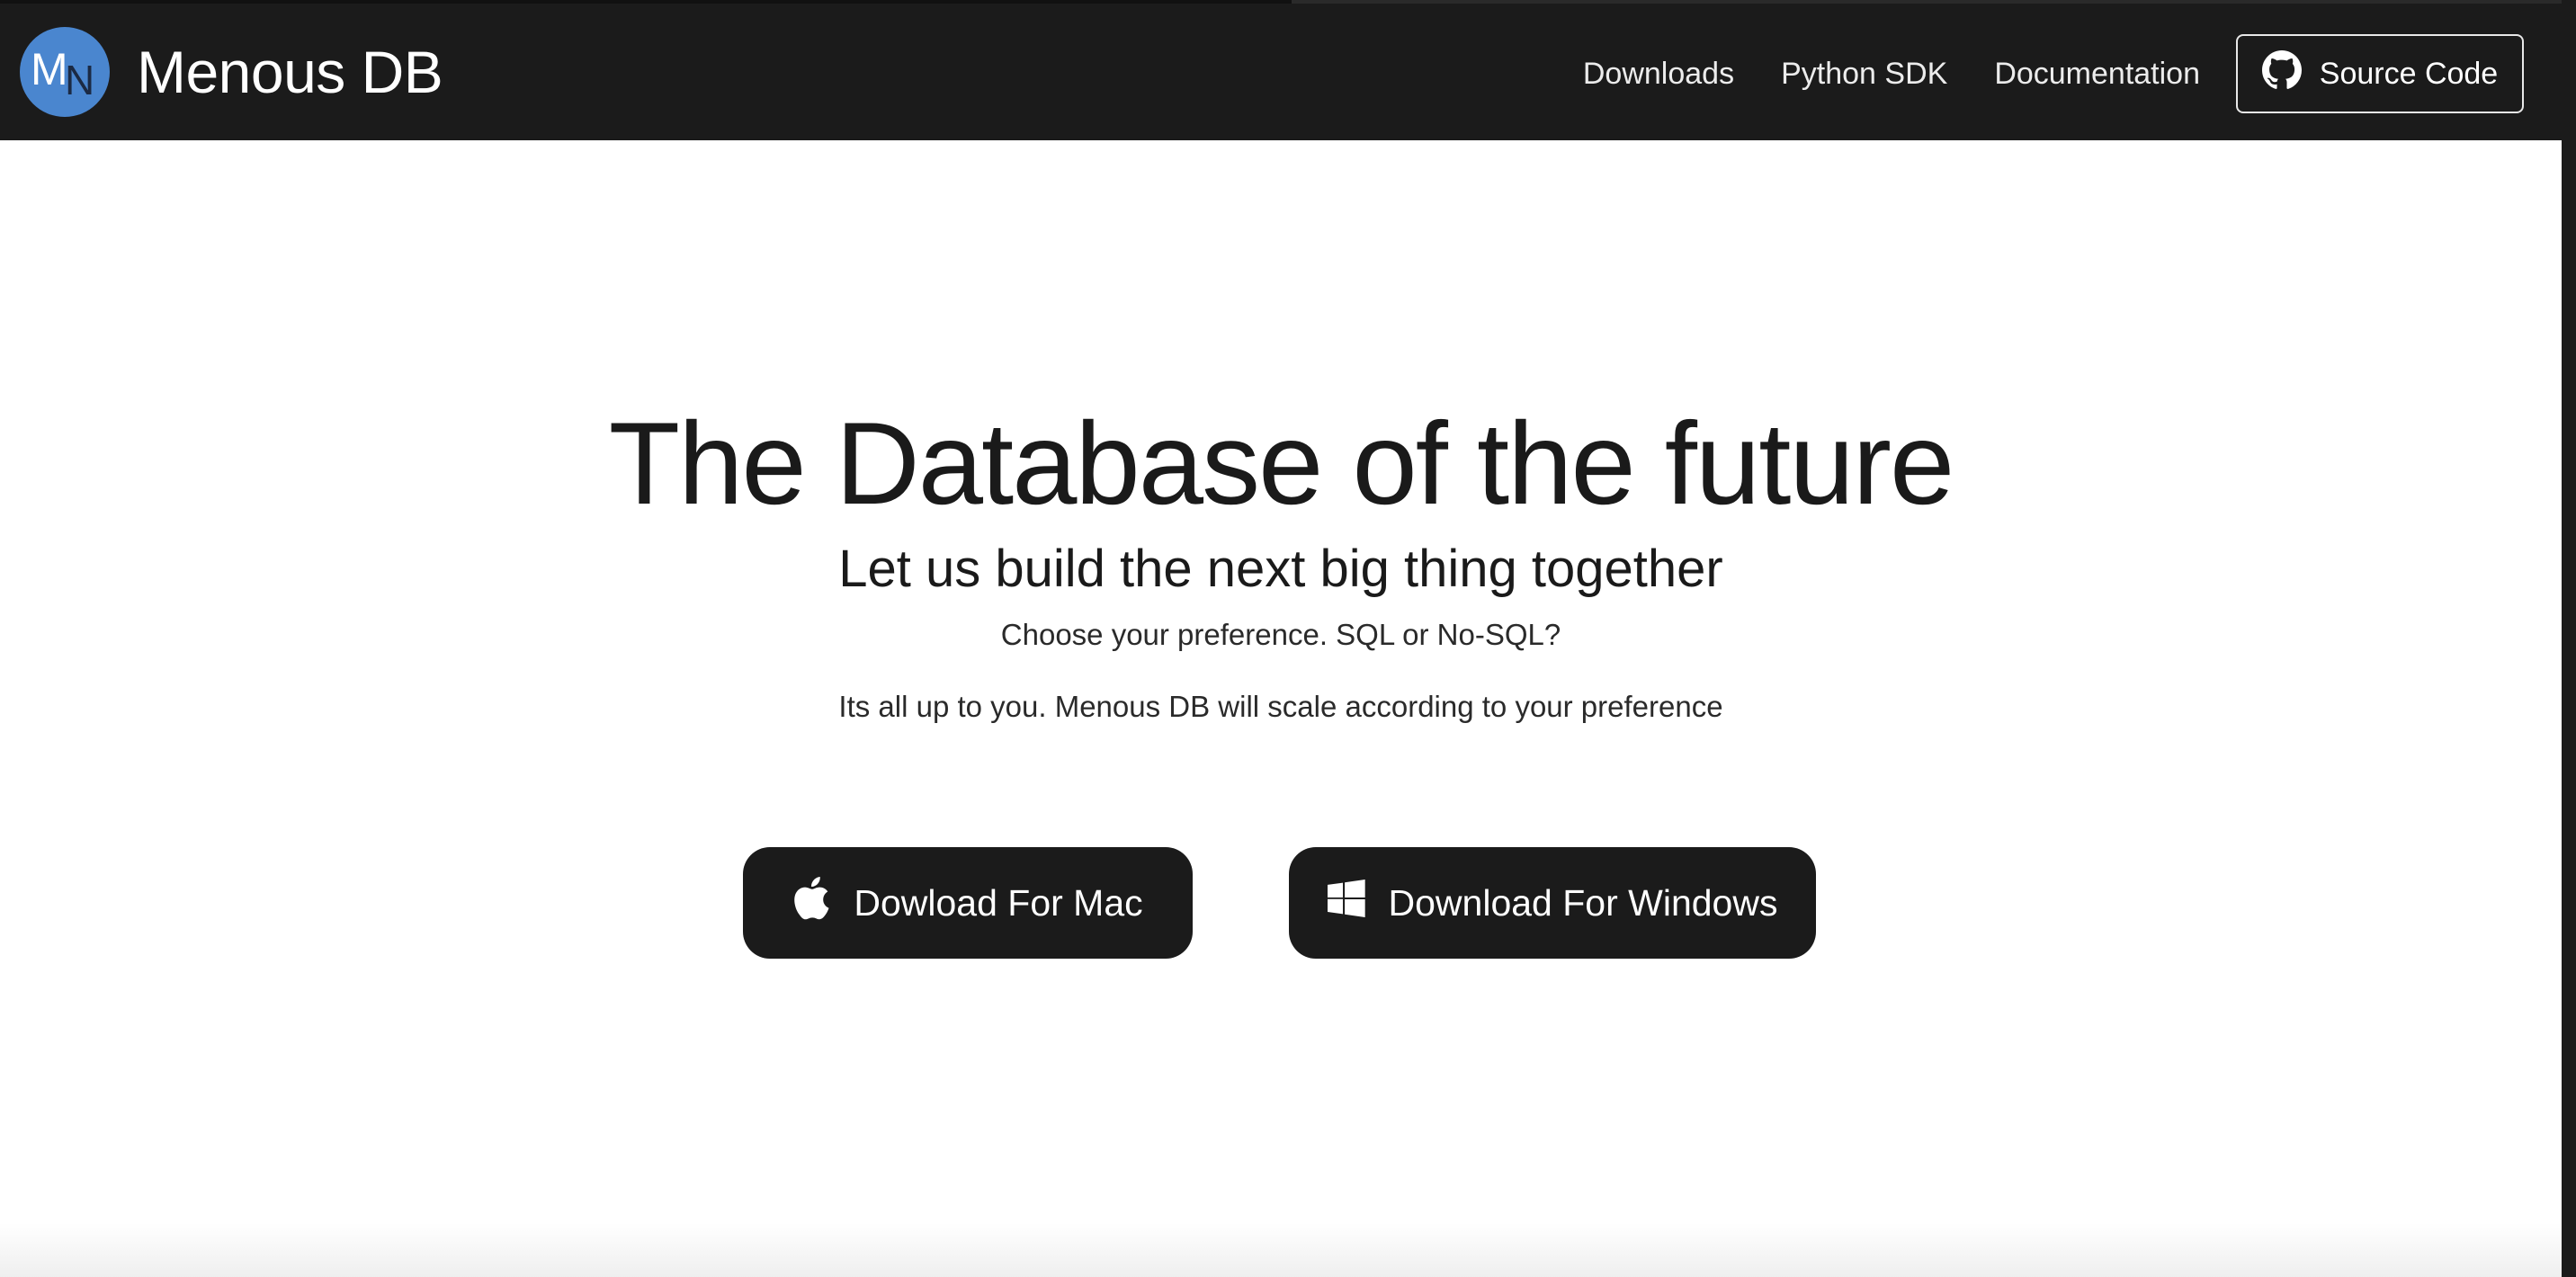 The width and height of the screenshot is (2576, 1277). I want to click on download-windows-button: Download For Windows, so click(1552, 903).